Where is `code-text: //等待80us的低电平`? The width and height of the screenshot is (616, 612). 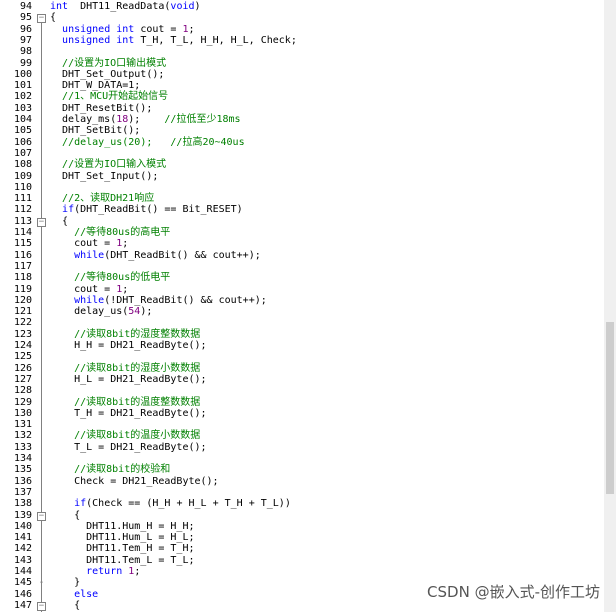
code-text: //等待80us的低电平 is located at coordinates (110, 277).